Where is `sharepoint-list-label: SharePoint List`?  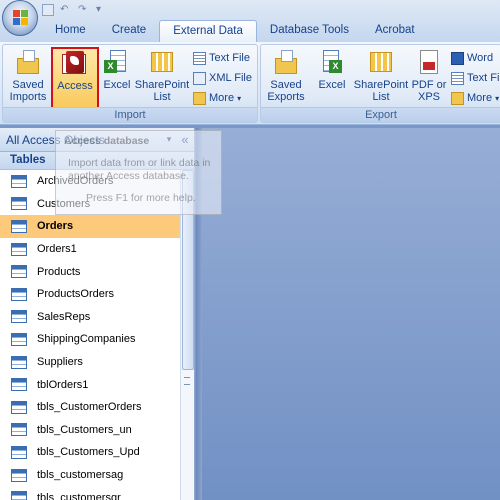
sharepoint-list-label: SharePoint List is located at coordinates (162, 91).